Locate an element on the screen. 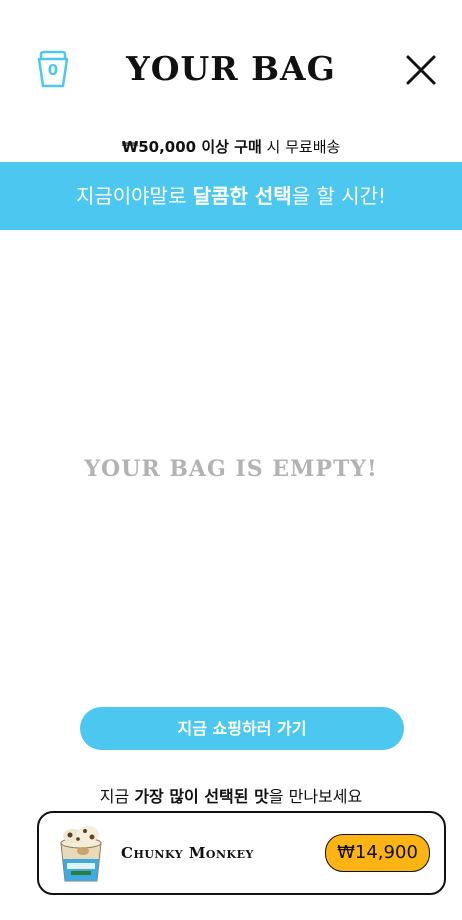 The image size is (462, 920). empty-bag-message: YOUR BAG IS EMPTY! is located at coordinates (231, 469).